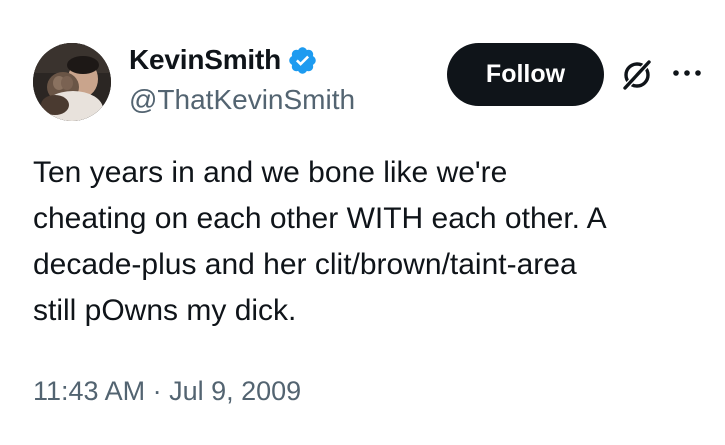  I want to click on profile-photo-icon, so click(72, 82).